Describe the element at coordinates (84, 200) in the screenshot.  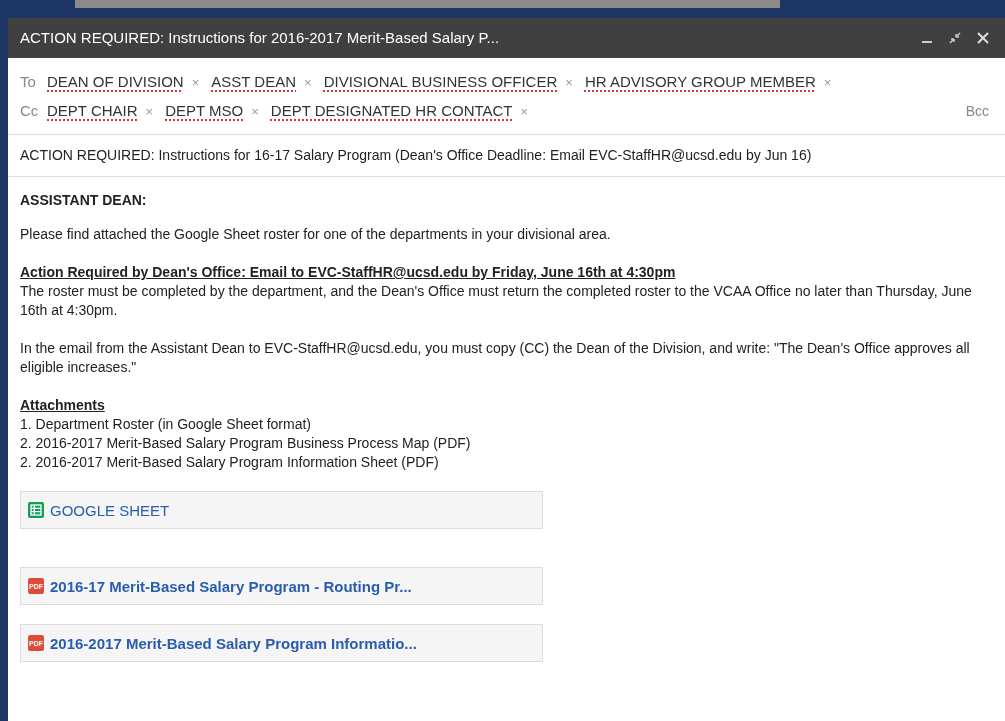
I see `greeting-heading: ASSISTANT DEAN:` at that location.